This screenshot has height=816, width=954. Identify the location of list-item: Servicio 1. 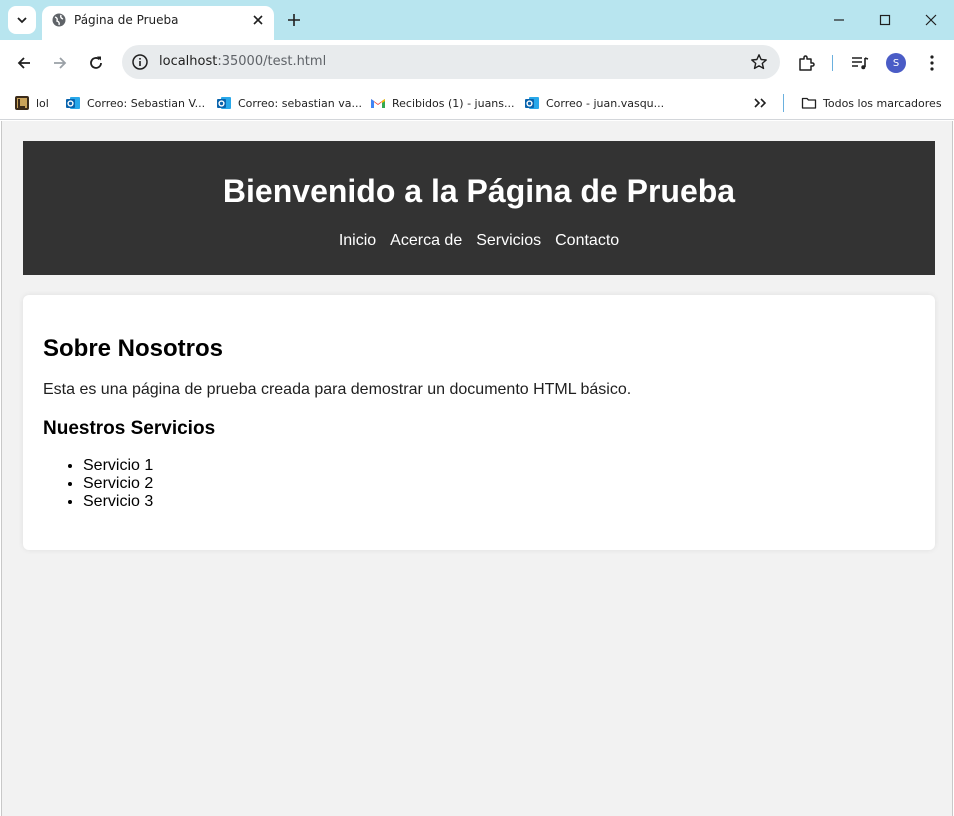
(499, 466).